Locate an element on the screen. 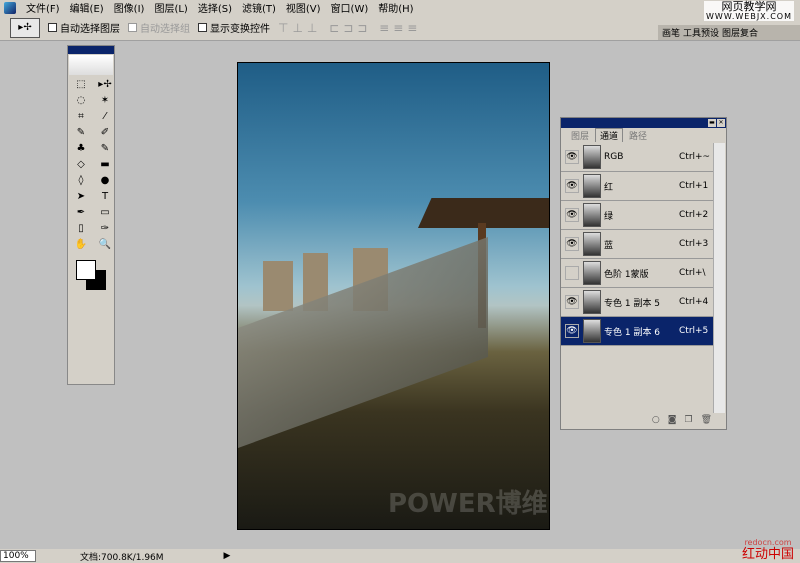  color-swatches is located at coordinates (91, 275).